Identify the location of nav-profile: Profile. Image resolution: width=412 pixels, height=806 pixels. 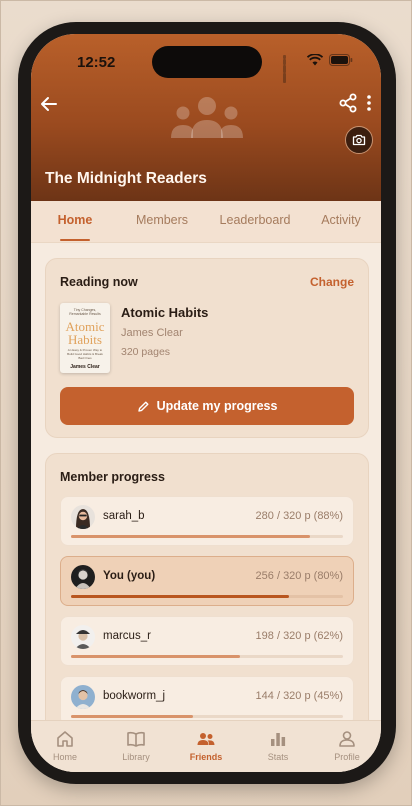
(347, 745).